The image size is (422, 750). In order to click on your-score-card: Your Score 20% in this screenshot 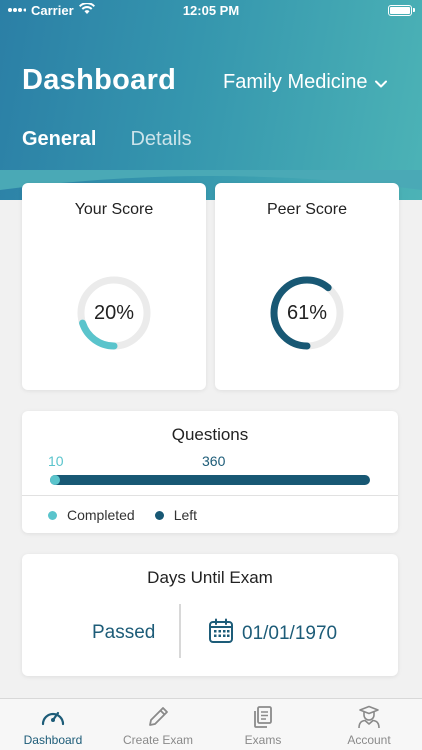, I will do `click(114, 286)`.